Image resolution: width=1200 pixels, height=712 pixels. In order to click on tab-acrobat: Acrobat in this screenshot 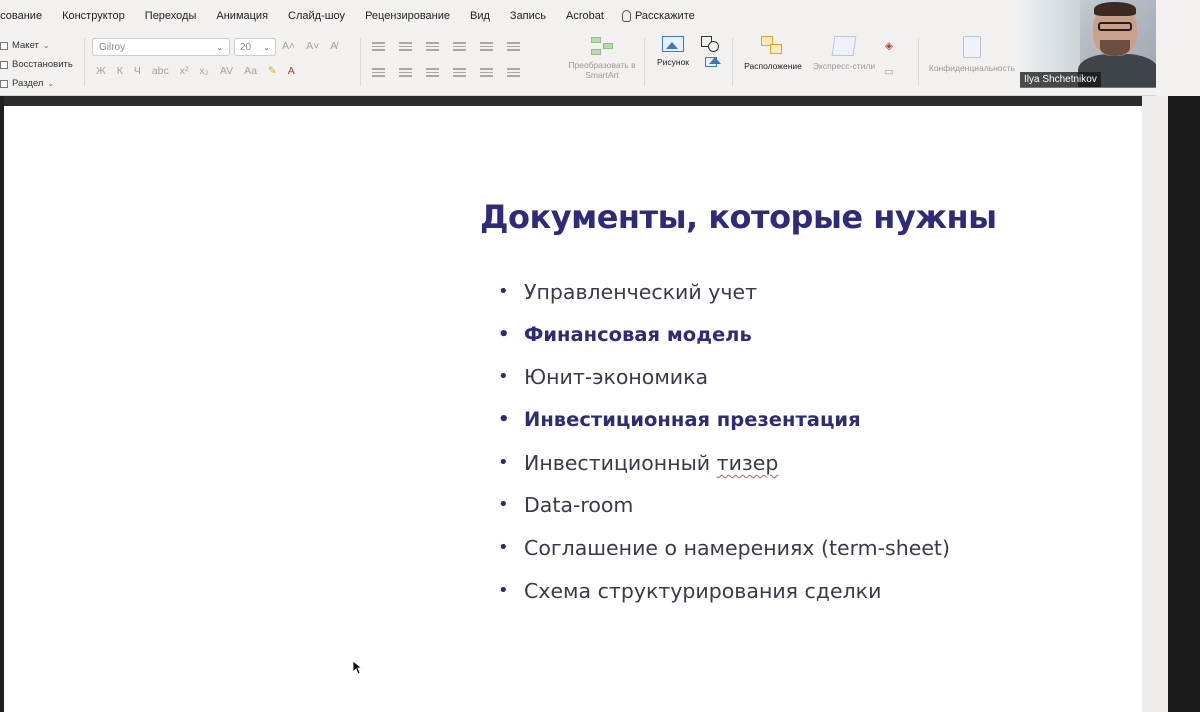, I will do `click(585, 16)`.